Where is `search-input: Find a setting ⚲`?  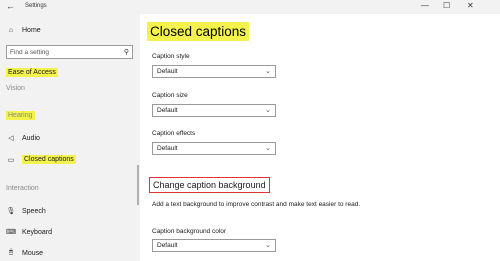
search-input: Find a setting ⚲ is located at coordinates (69, 52).